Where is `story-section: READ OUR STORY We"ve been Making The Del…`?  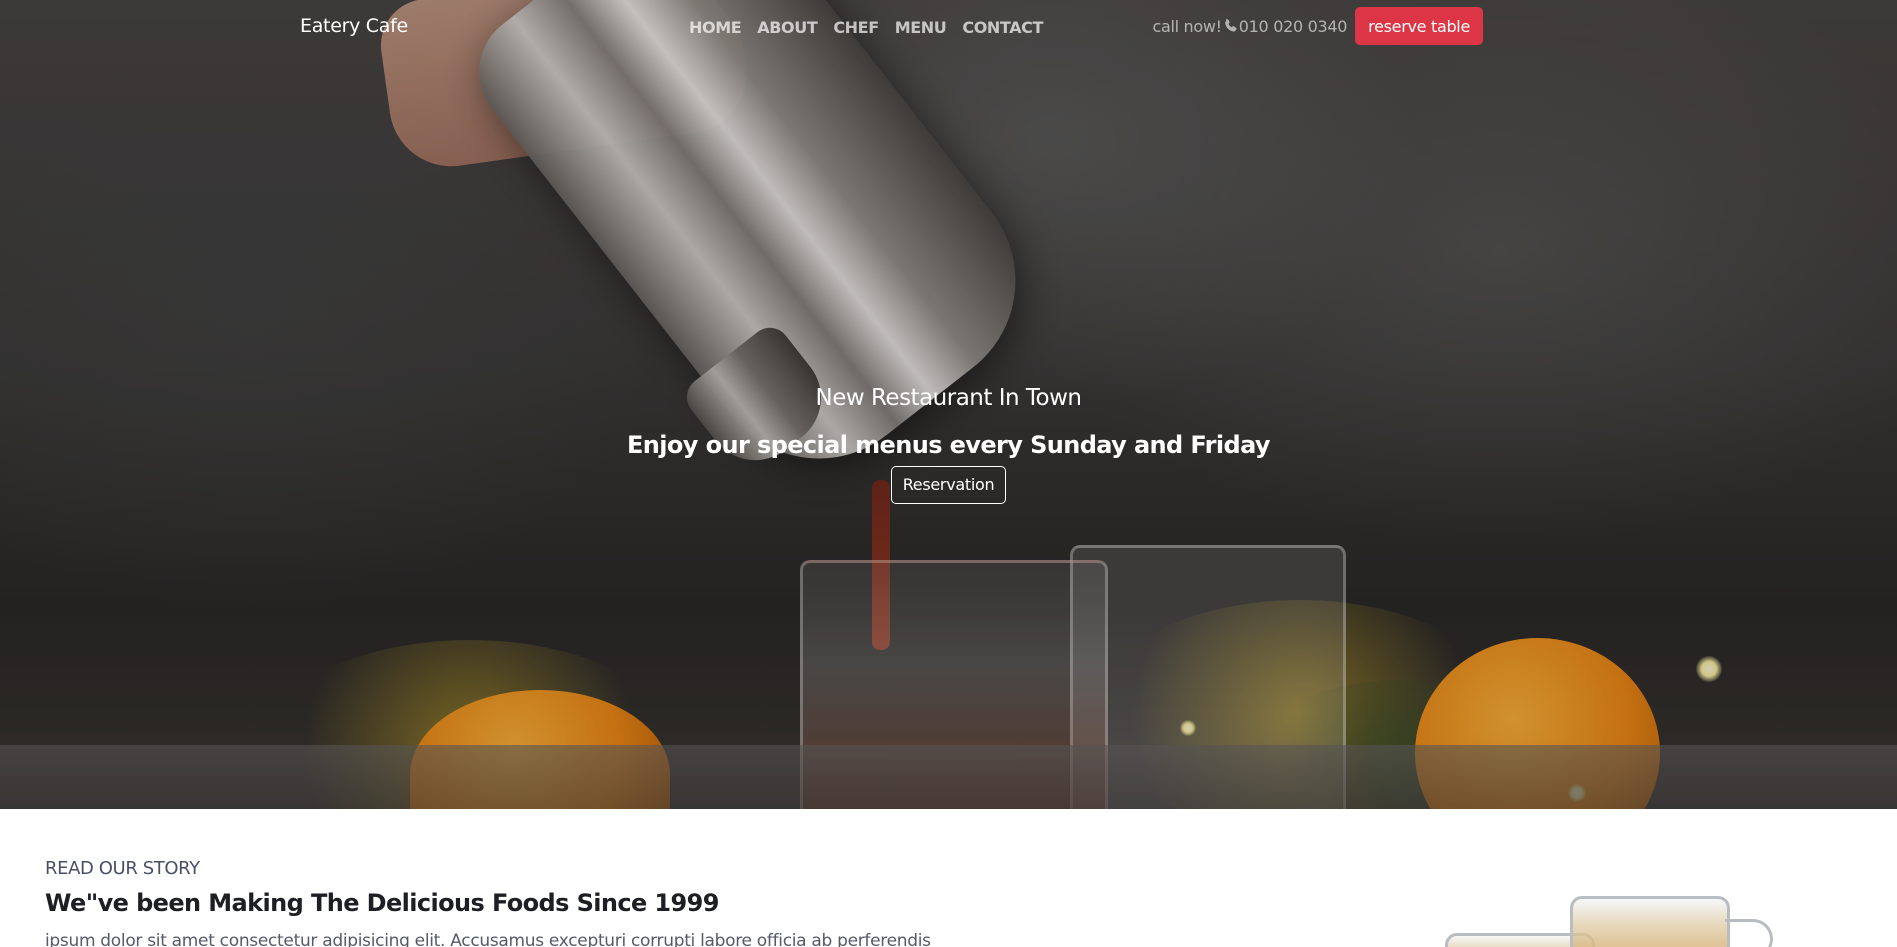
story-section: READ OUR STORY We"ve been Making The Del… is located at coordinates (948, 878).